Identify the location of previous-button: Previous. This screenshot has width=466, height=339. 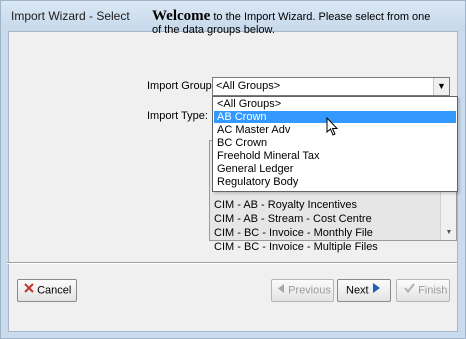
(302, 290).